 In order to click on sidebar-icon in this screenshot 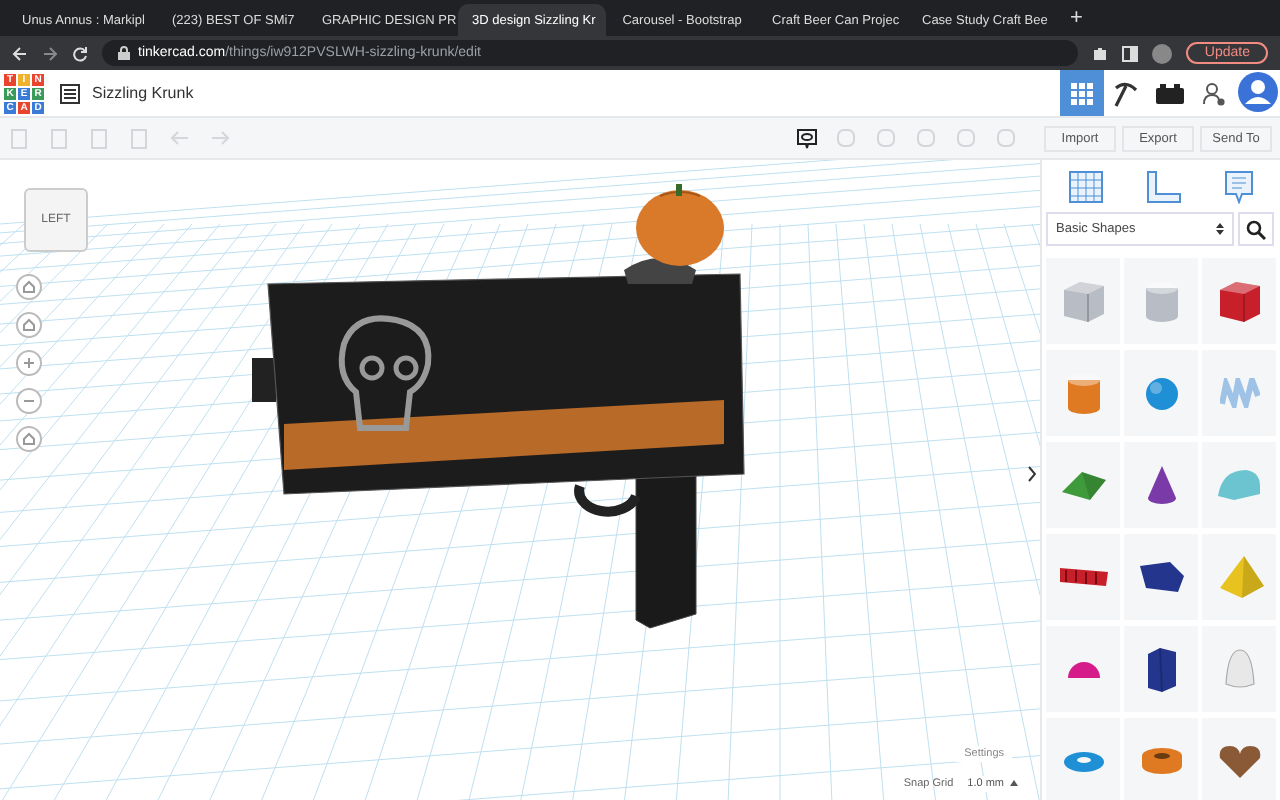, I will do `click(1130, 53)`.